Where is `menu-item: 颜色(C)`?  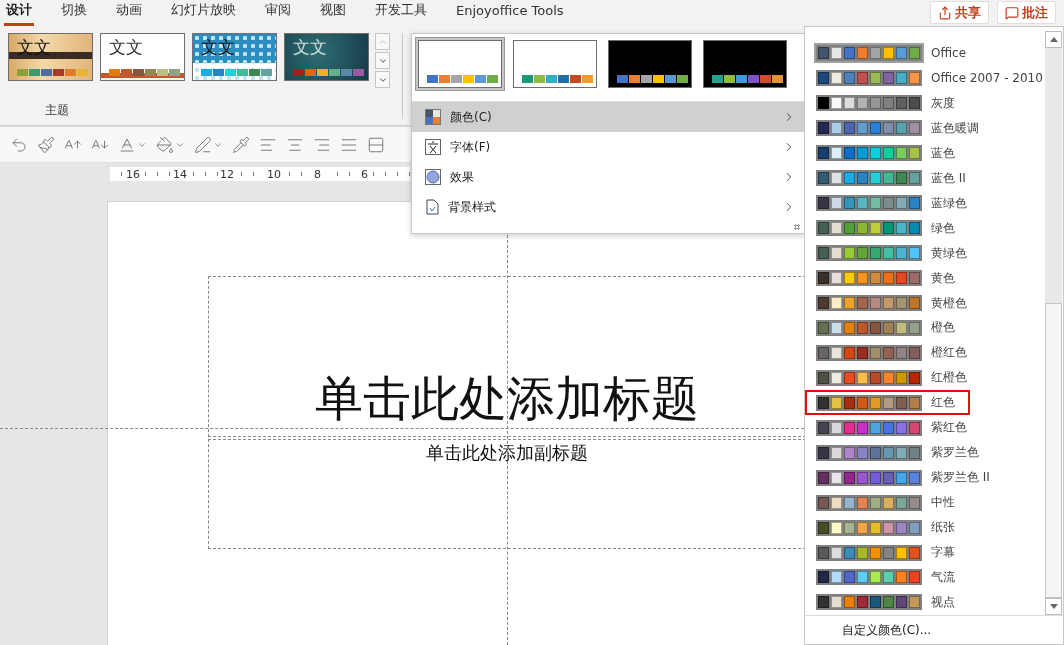
menu-item: 颜色(C) is located at coordinates (608, 117).